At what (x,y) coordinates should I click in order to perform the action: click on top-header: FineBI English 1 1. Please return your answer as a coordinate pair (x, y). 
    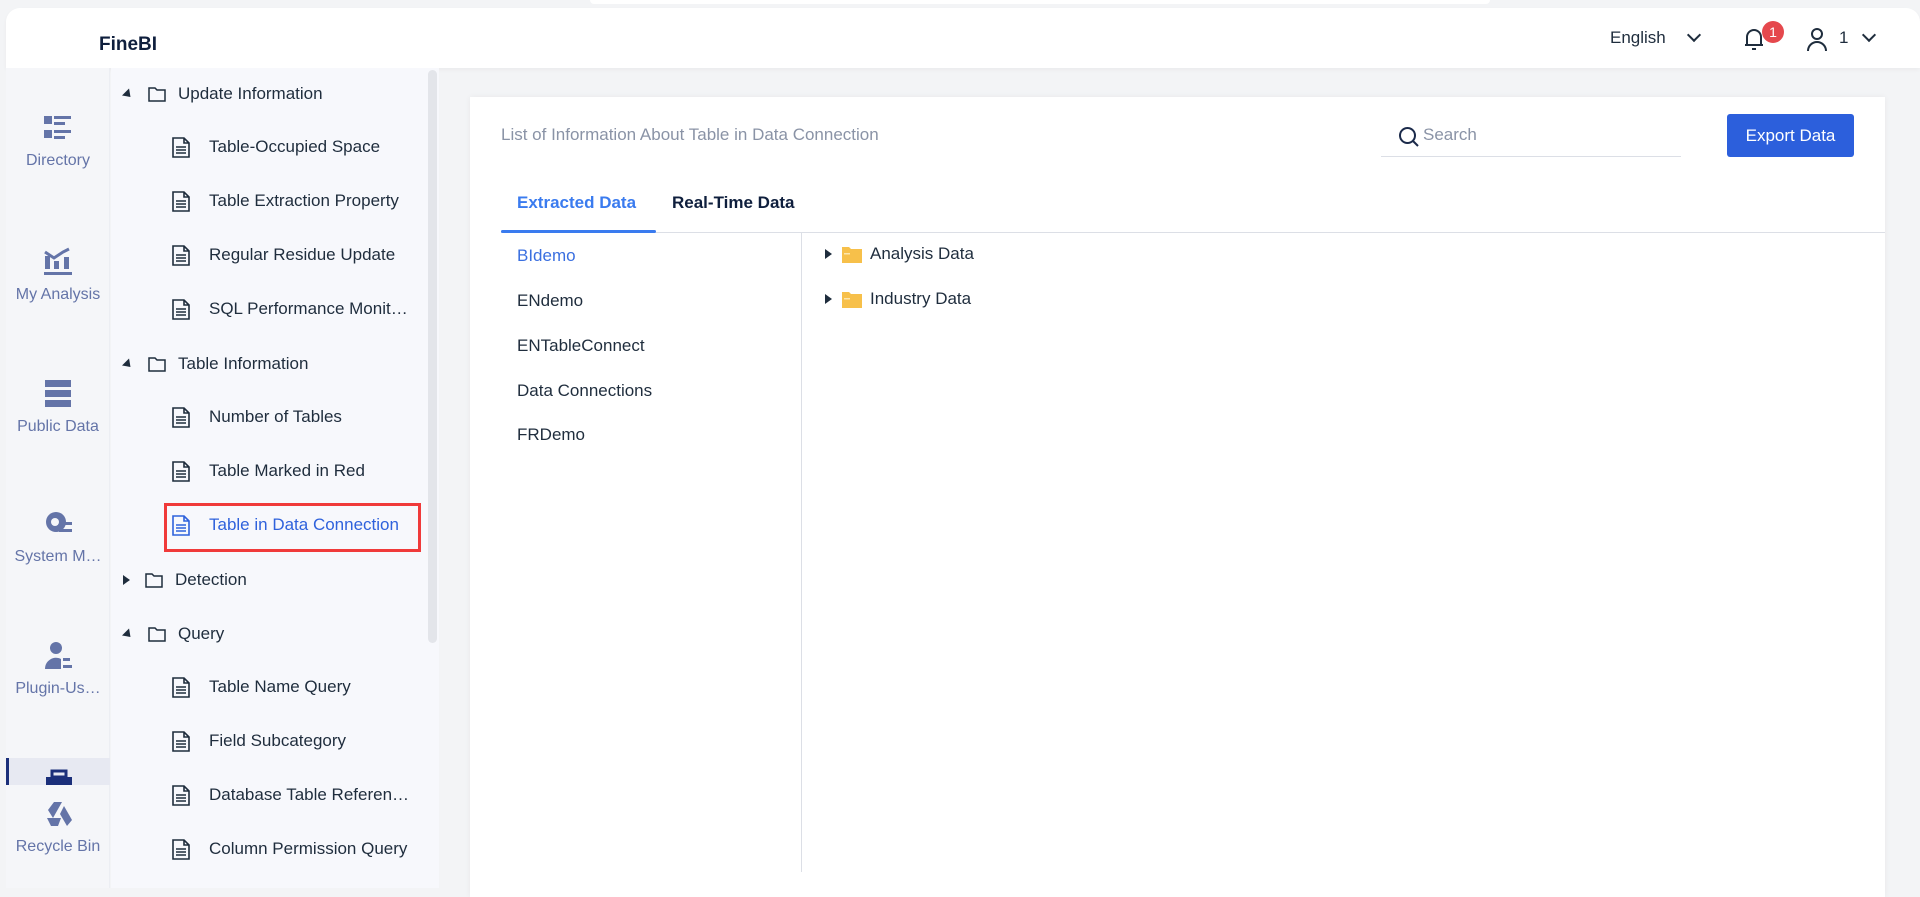
    Looking at the image, I should click on (963, 38).